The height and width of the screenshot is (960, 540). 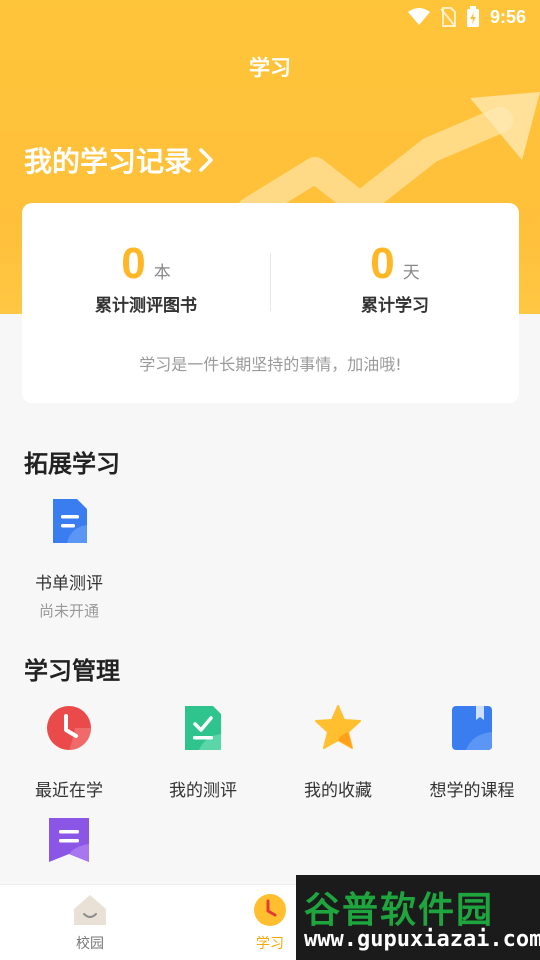 I want to click on books-count: 0, so click(x=133, y=263).